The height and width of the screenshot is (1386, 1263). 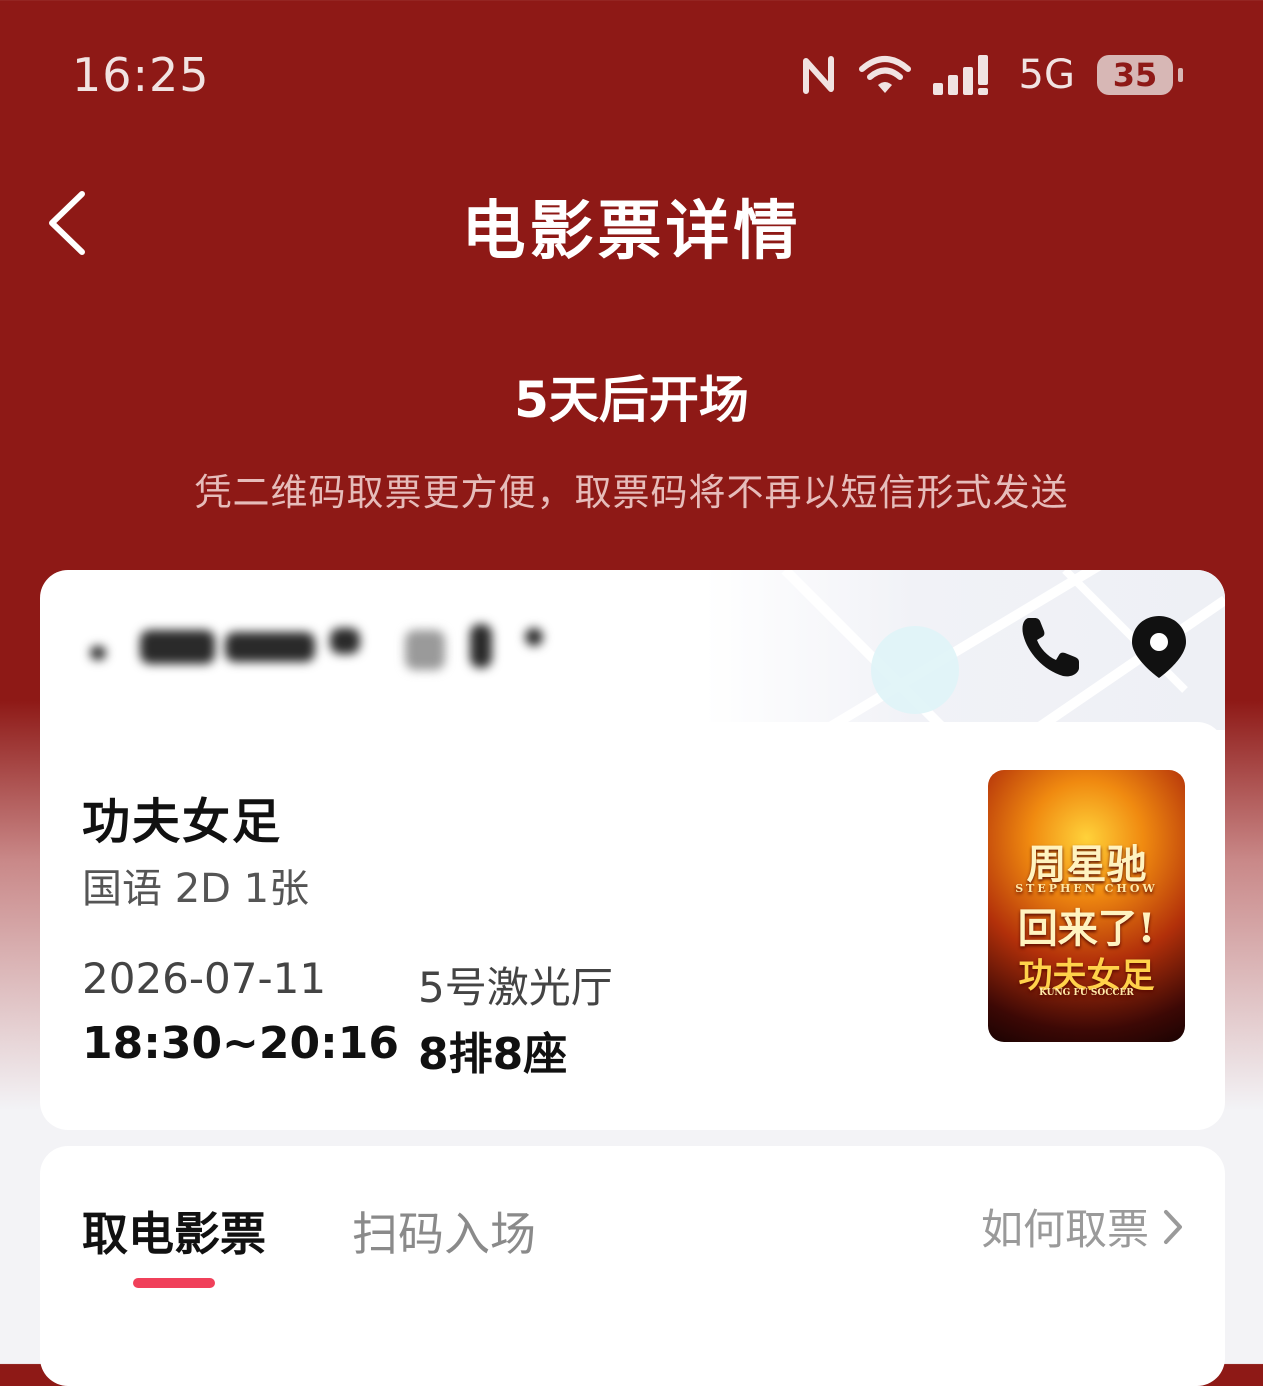 What do you see at coordinates (444, 1231) in the screenshot?
I see `tab-scan-entry: 扫码入场` at bounding box center [444, 1231].